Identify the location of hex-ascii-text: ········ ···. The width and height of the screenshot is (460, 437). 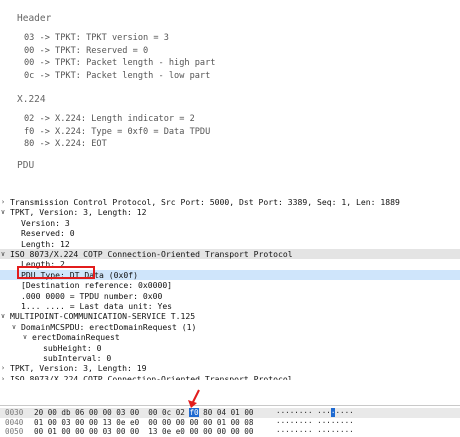
(303, 412).